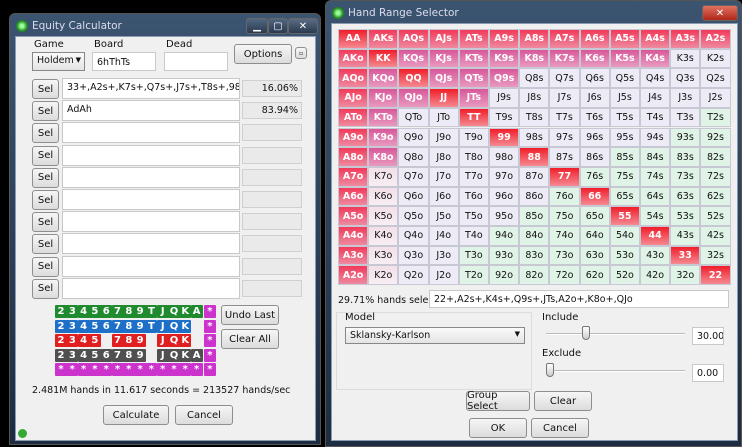 Image resolution: width=742 pixels, height=447 pixels. I want to click on hand-cell: 84o, so click(534, 236).